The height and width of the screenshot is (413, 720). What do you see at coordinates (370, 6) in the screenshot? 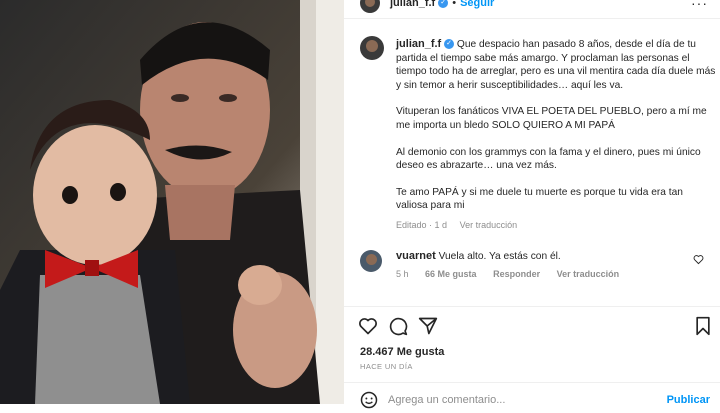
I see `author-avatar` at bounding box center [370, 6].